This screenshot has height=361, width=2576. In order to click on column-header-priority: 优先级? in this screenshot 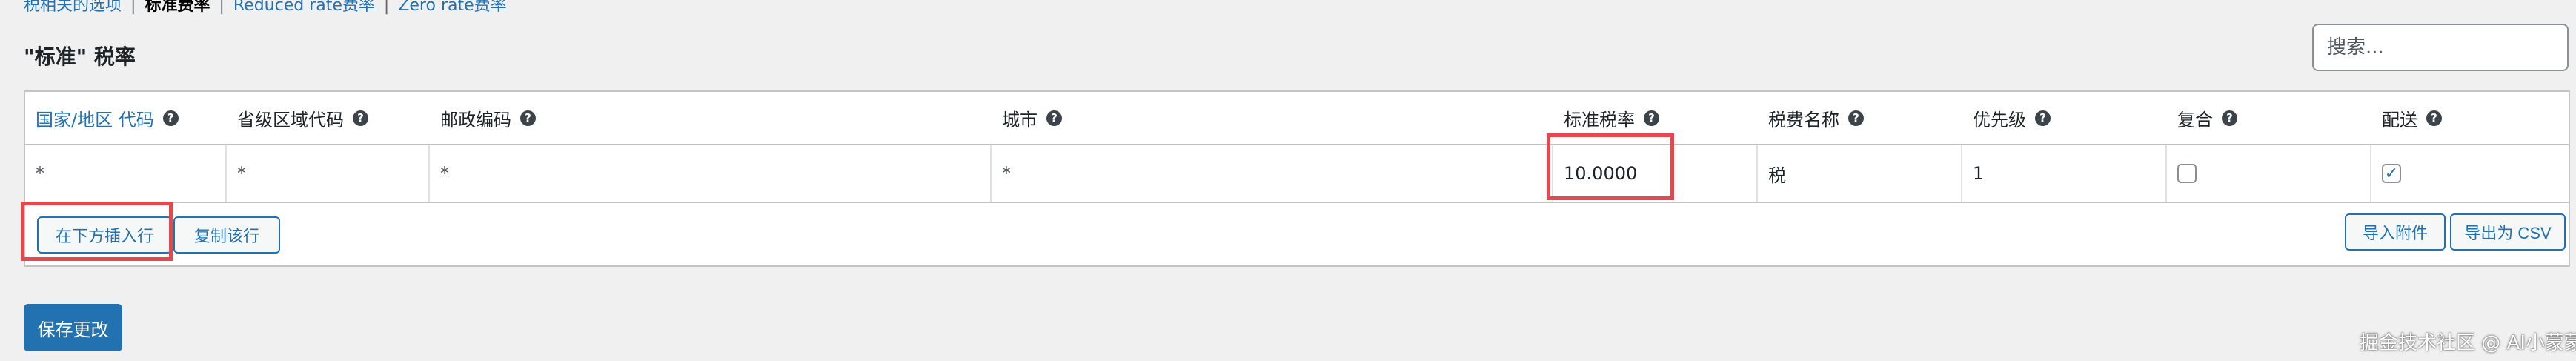, I will do `click(2064, 118)`.